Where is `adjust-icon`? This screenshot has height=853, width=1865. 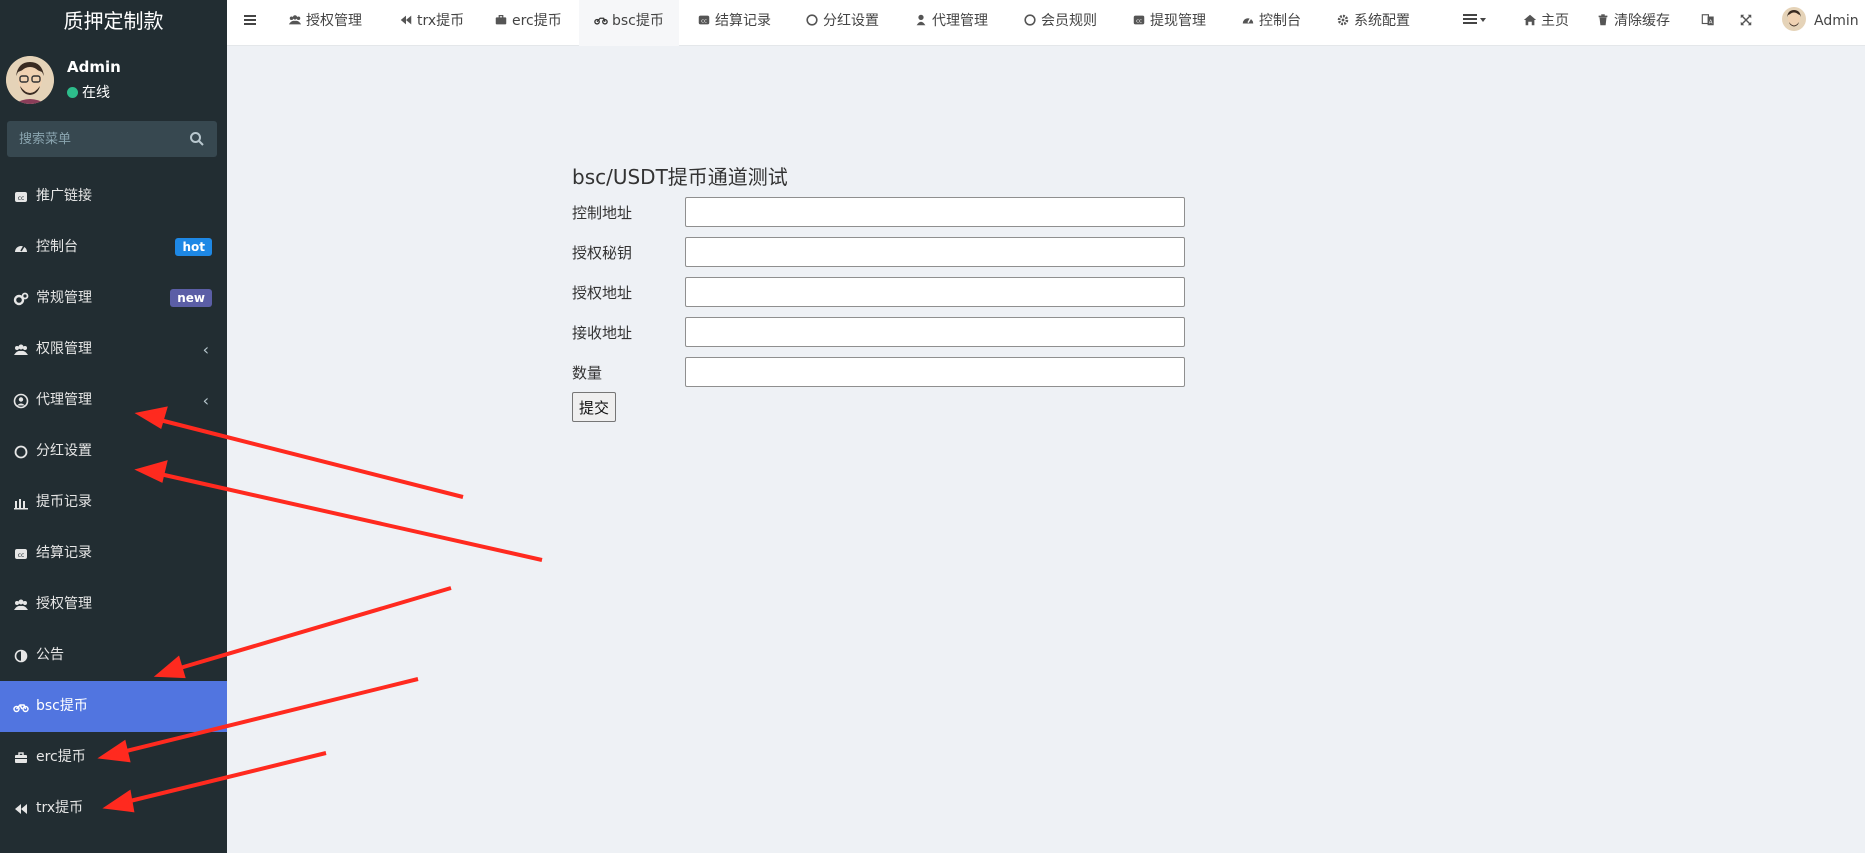
adjust-icon is located at coordinates (21, 656).